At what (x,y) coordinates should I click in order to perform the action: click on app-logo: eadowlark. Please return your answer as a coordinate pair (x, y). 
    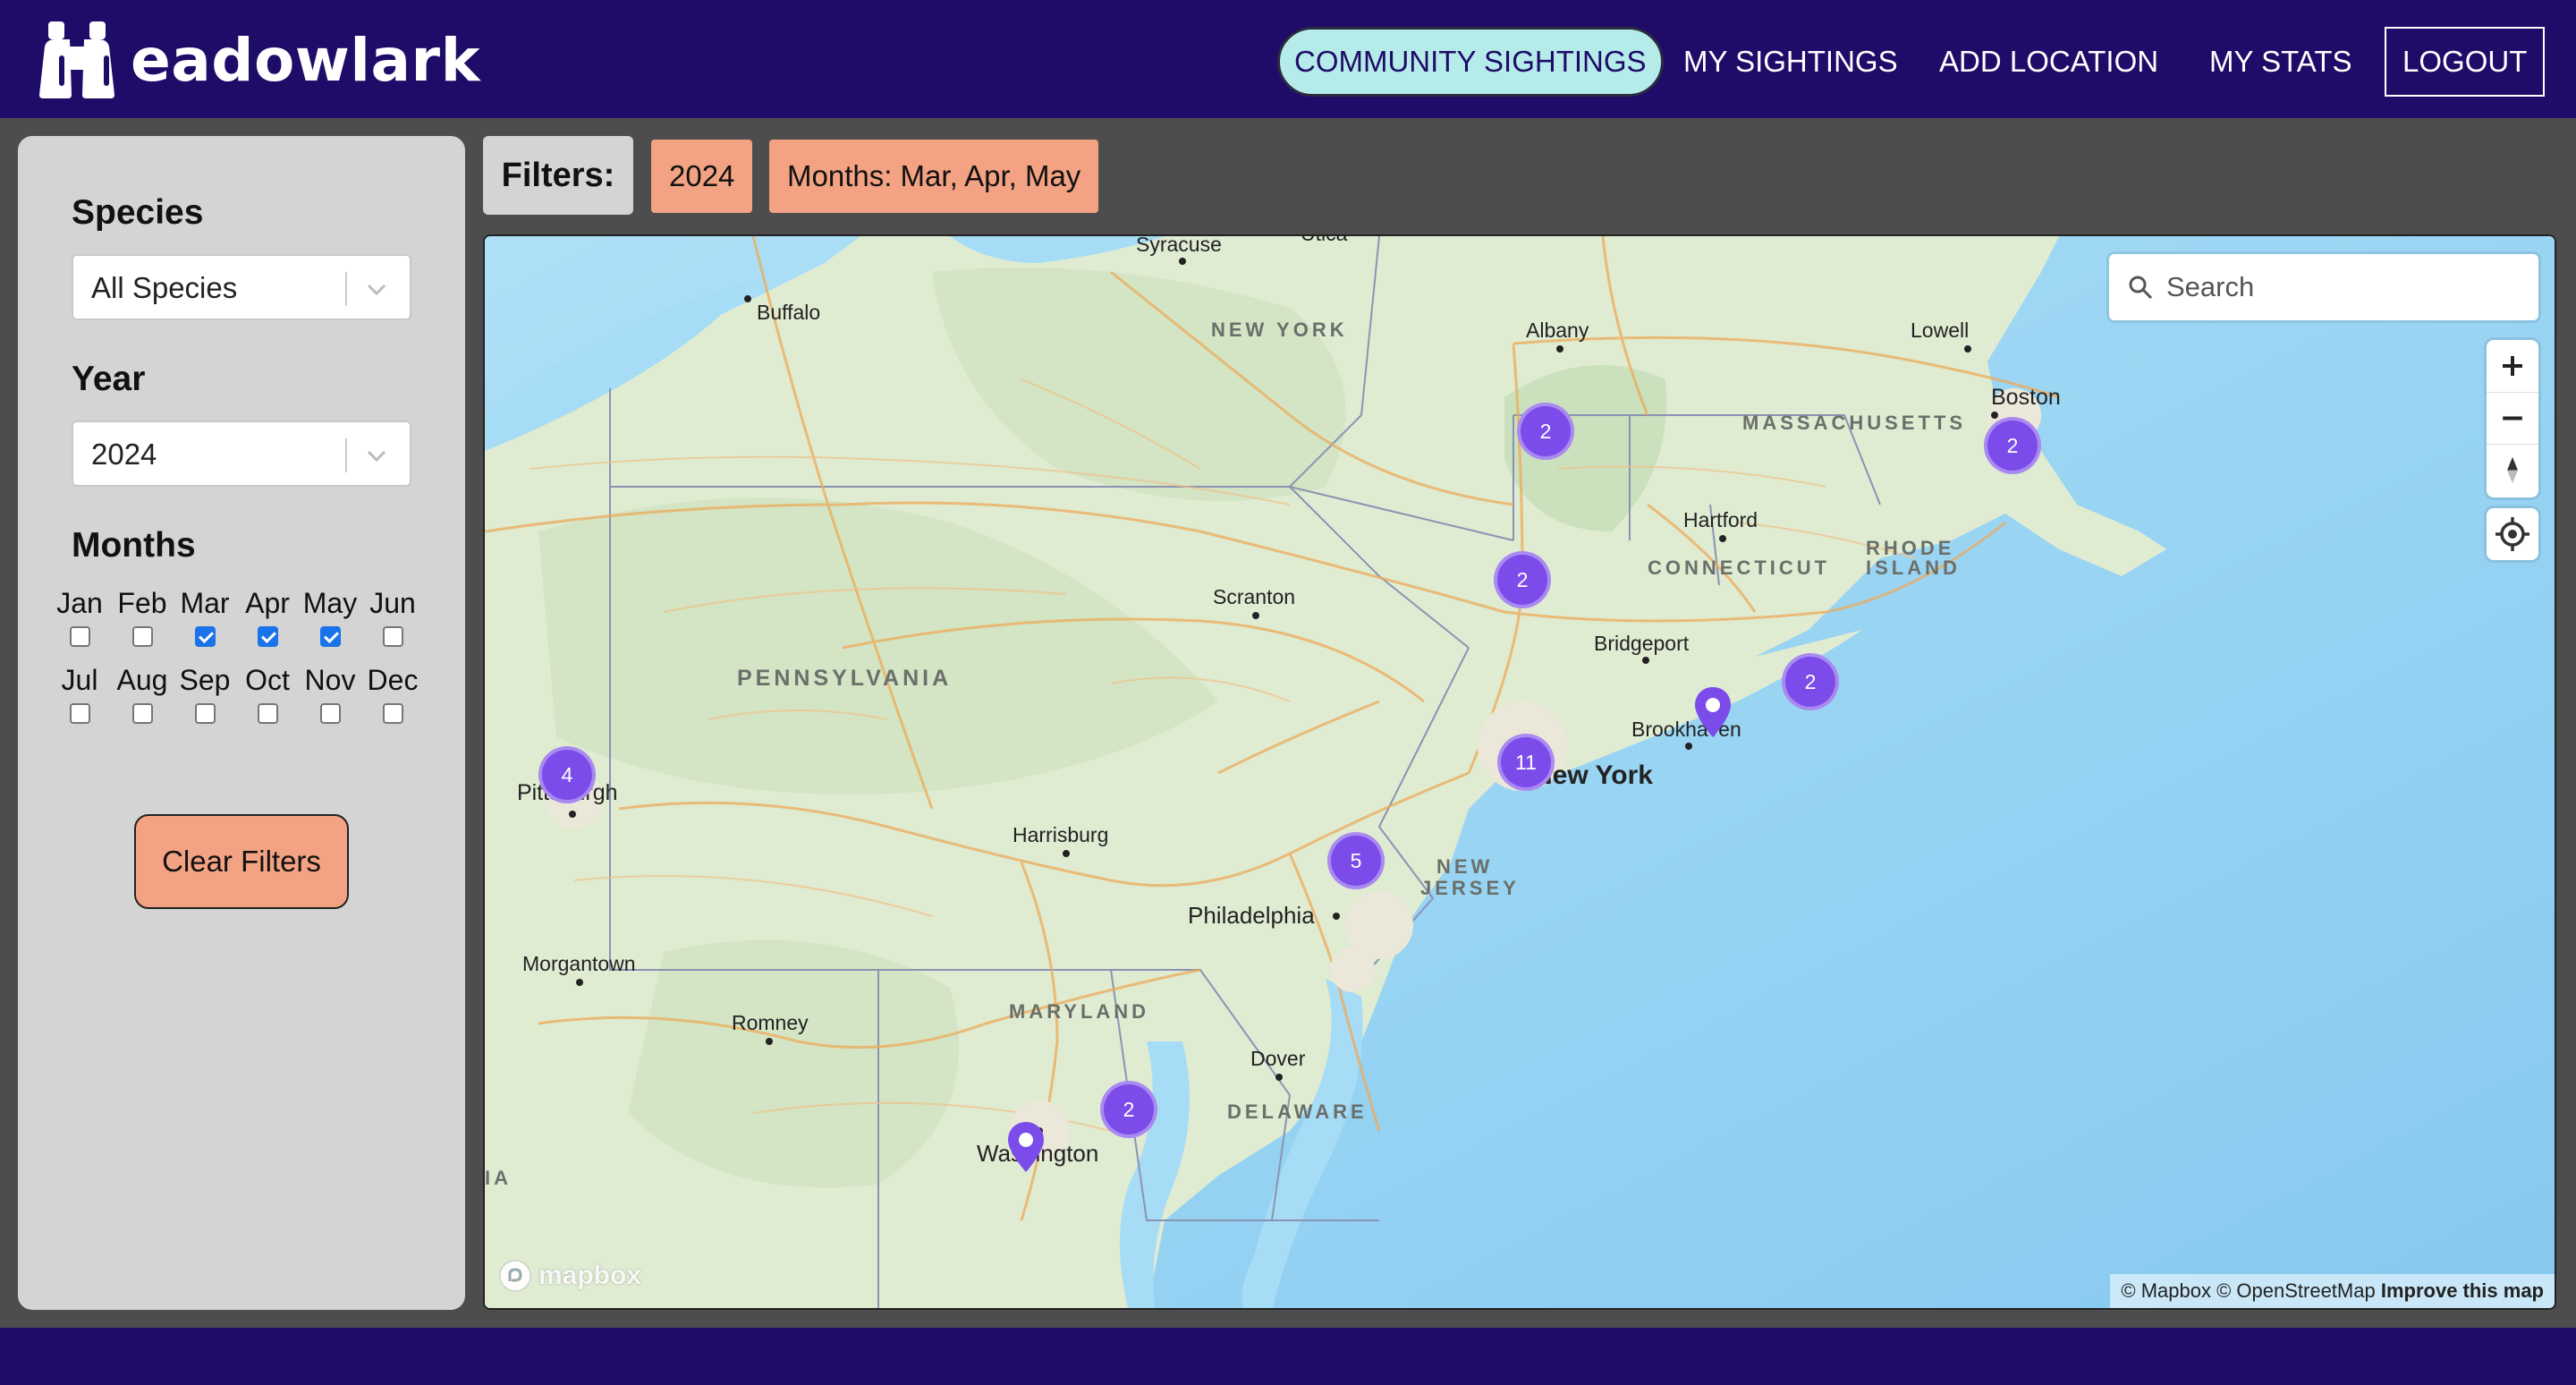
    Looking at the image, I should click on (258, 60).